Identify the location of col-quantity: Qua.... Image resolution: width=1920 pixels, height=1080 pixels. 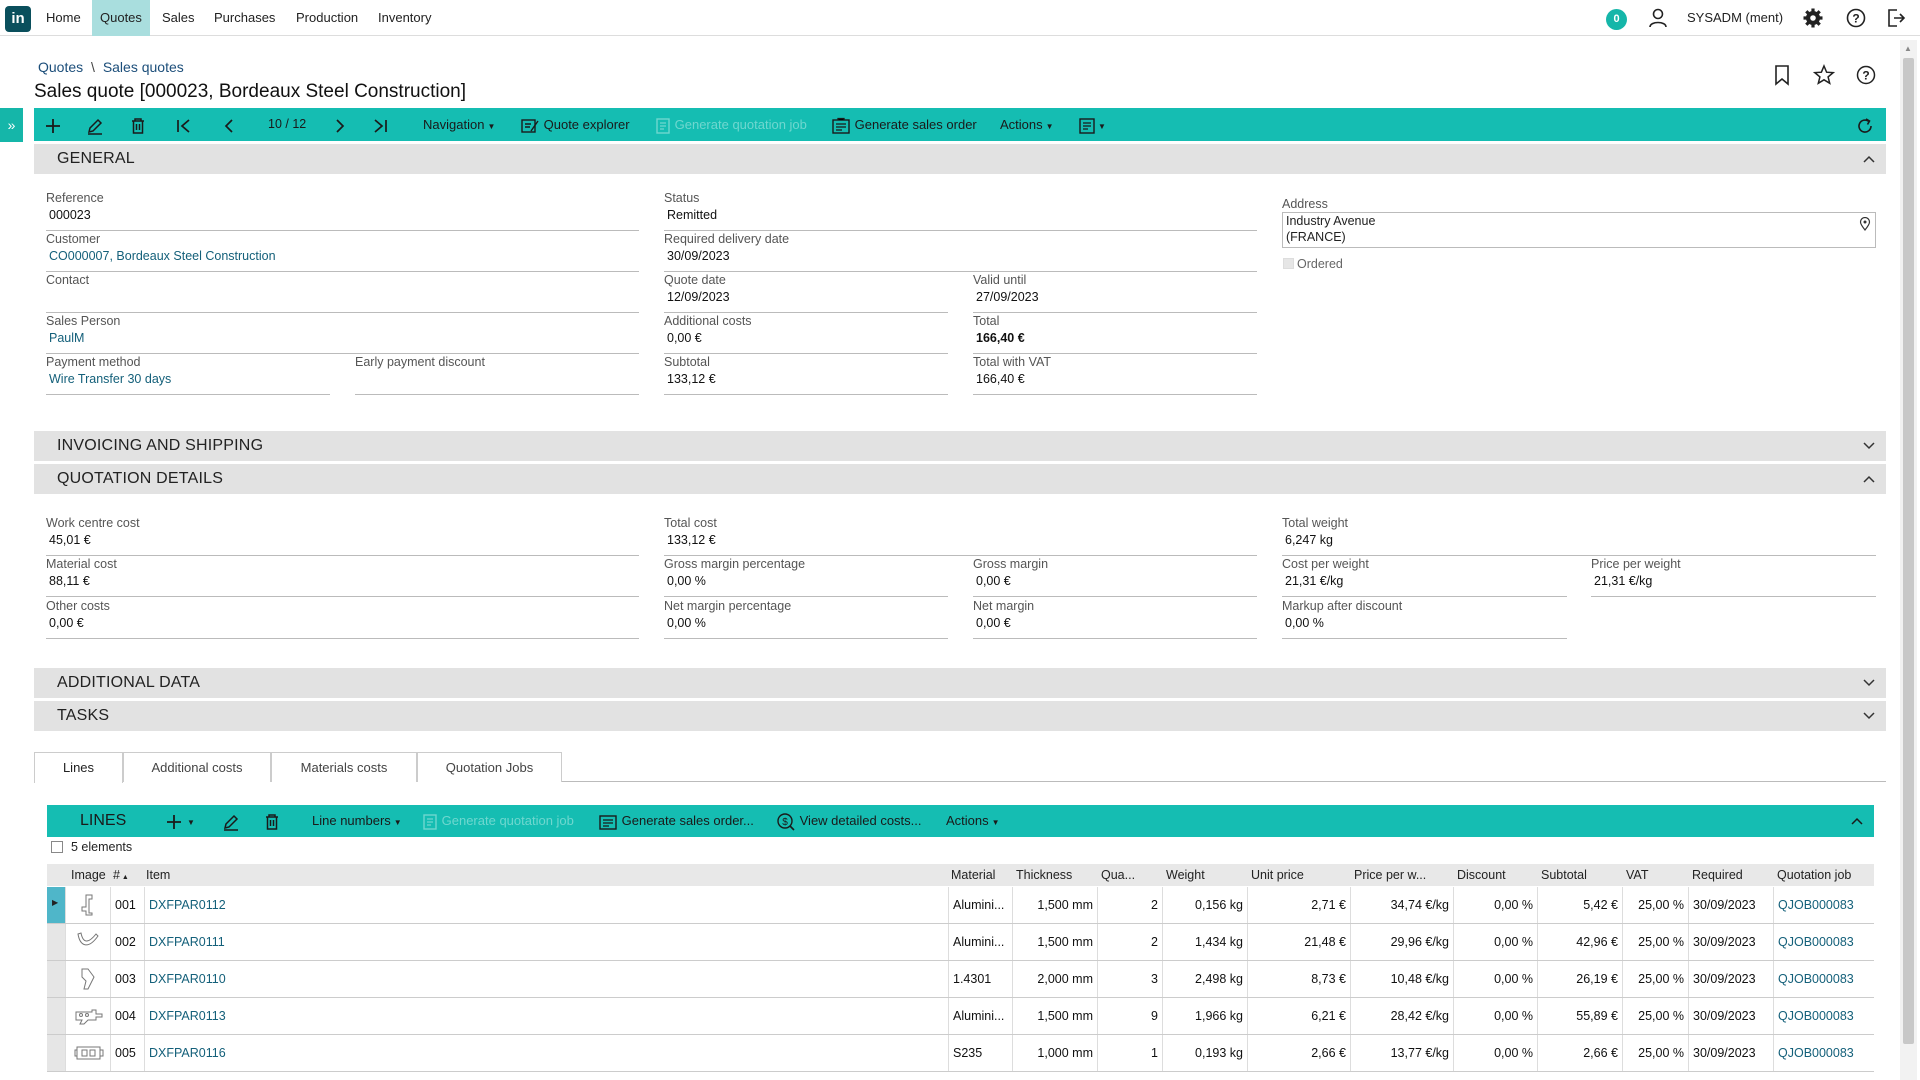
(1118, 875).